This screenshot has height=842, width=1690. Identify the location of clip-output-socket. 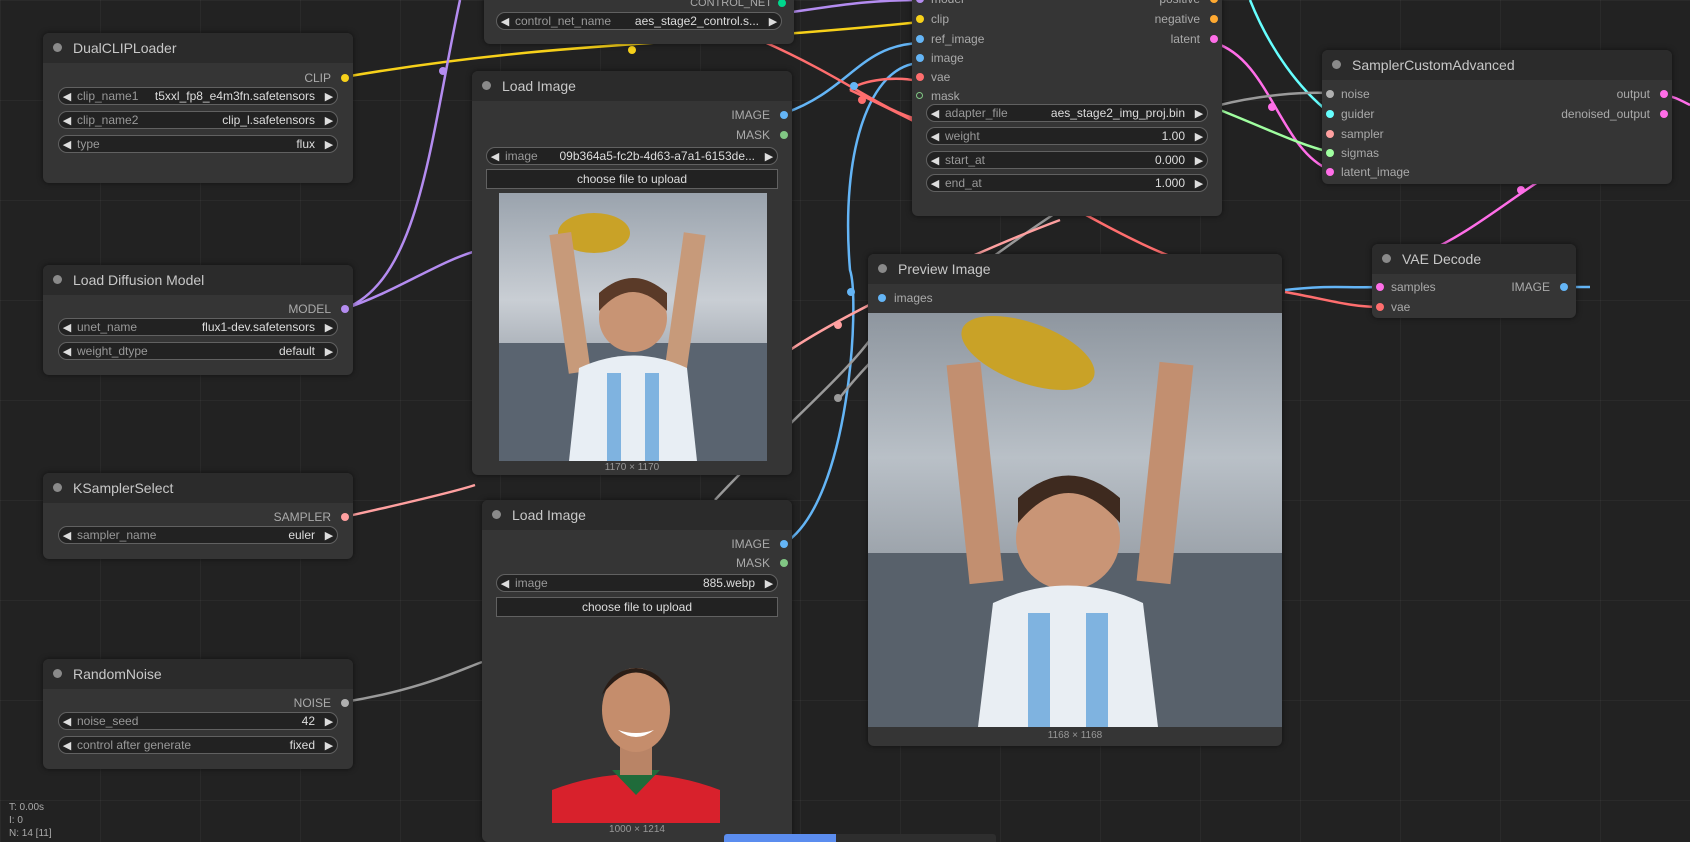
(345, 78).